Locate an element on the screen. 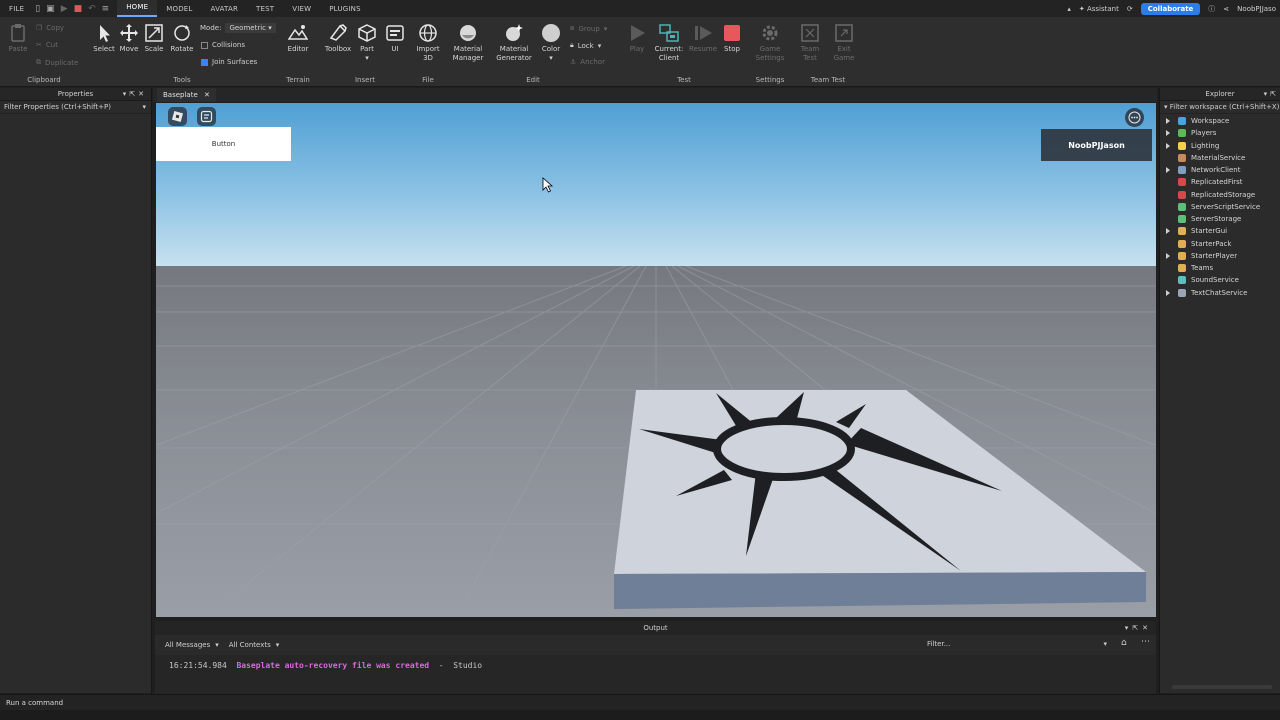 The width and height of the screenshot is (1280, 720). messages-filter-dropdown: All Messages ▾ is located at coordinates (192, 645).